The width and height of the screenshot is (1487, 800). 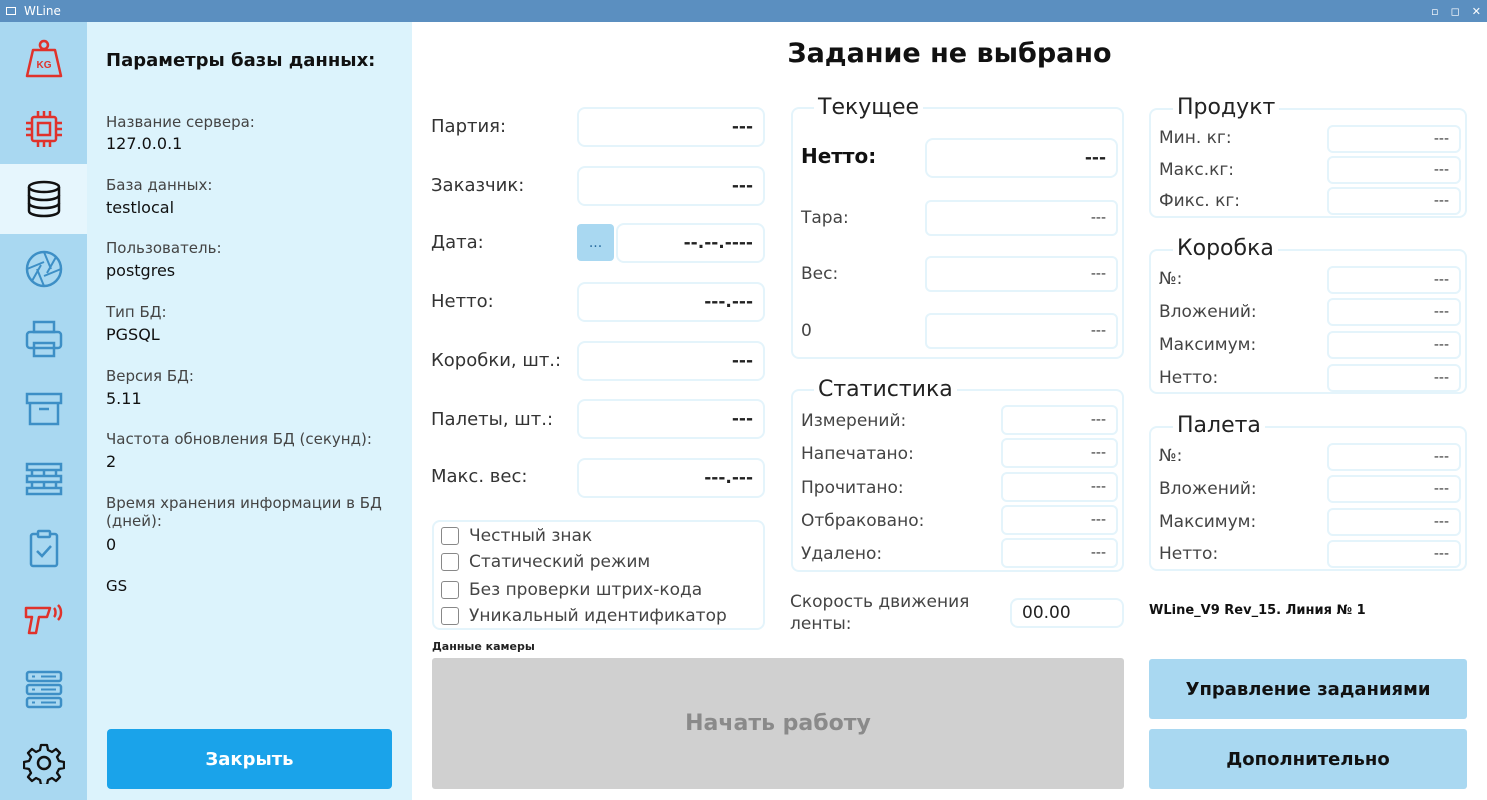 What do you see at coordinates (1394, 201) in the screenshot?
I see `product-fix-field: ---` at bounding box center [1394, 201].